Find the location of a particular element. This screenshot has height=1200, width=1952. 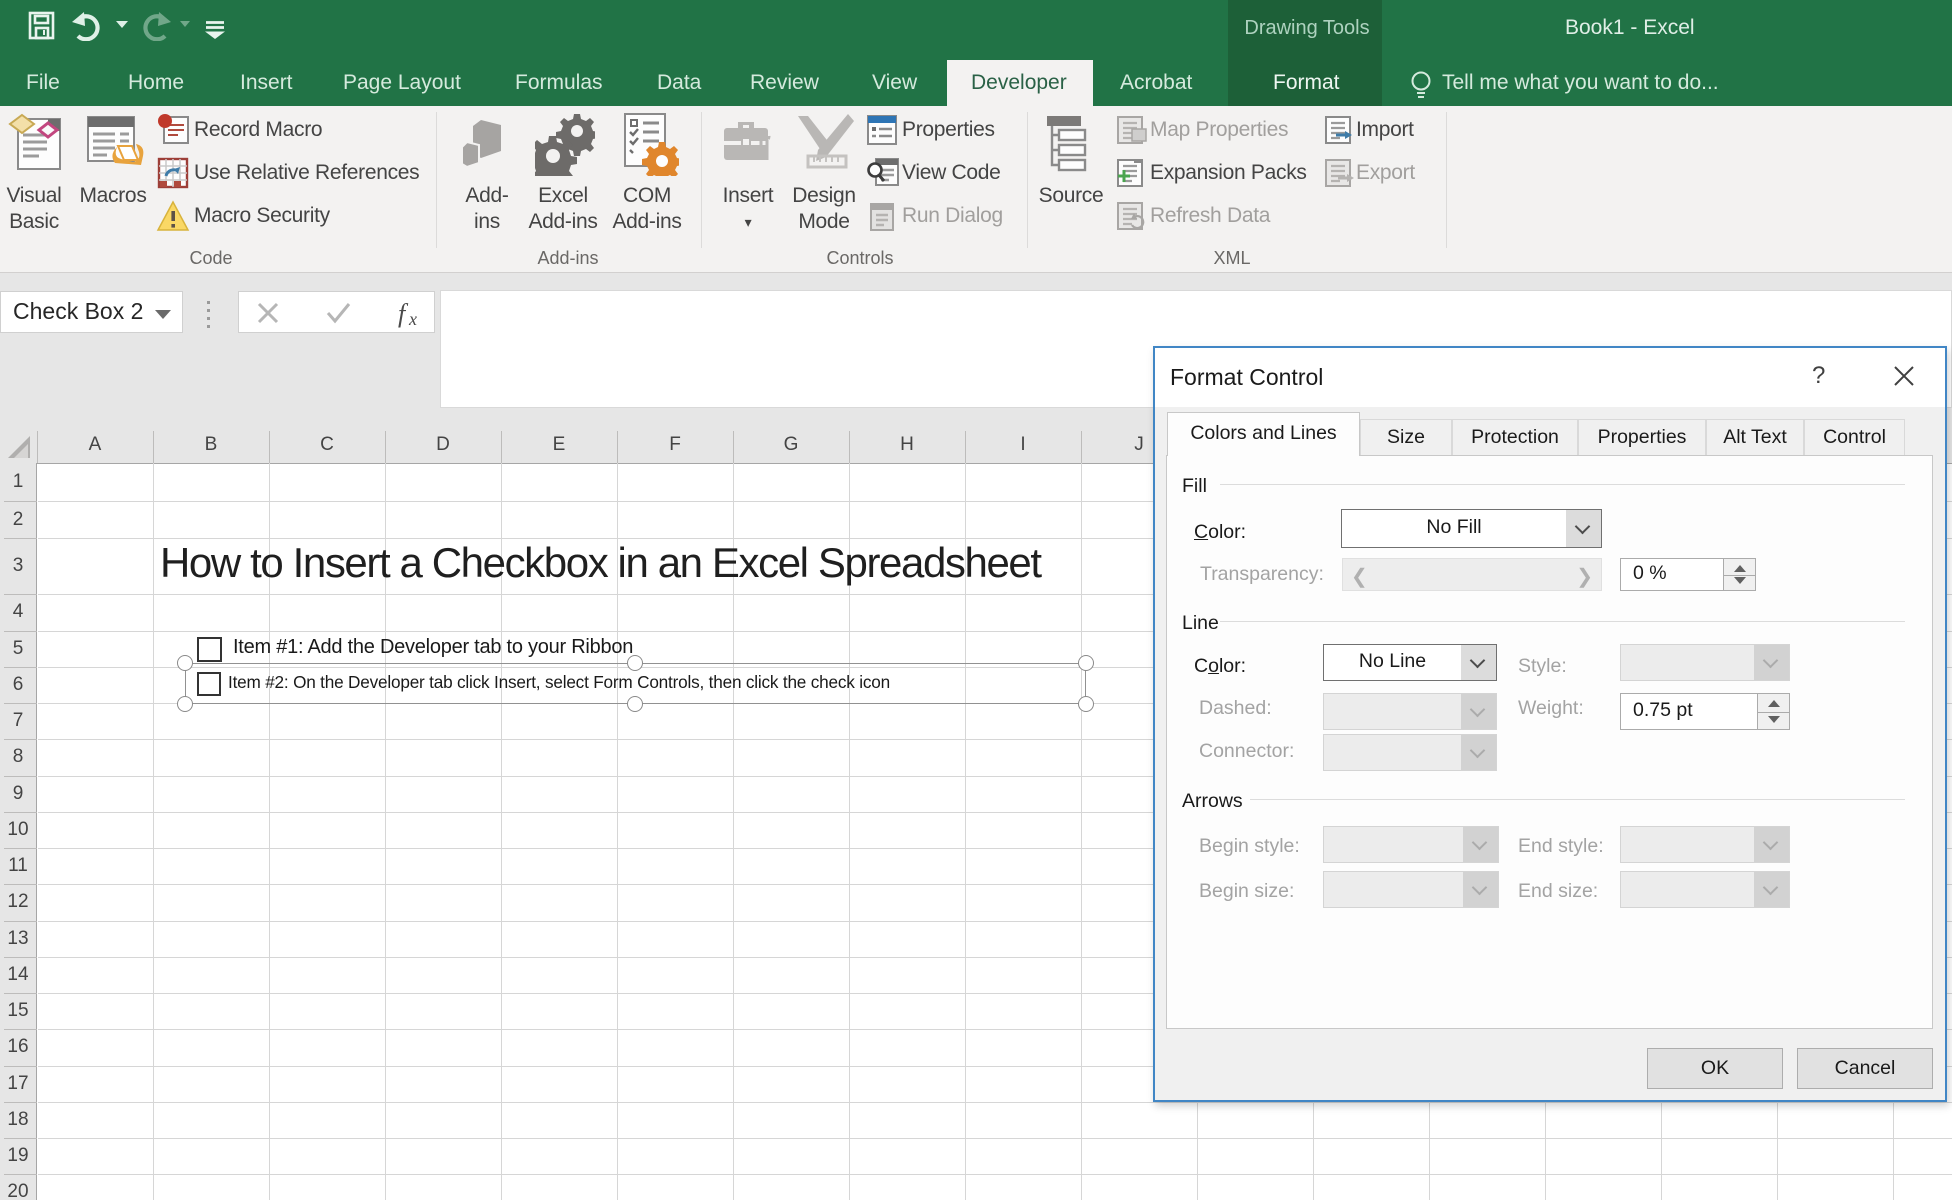

svg-text: x is located at coordinates (412, 319).